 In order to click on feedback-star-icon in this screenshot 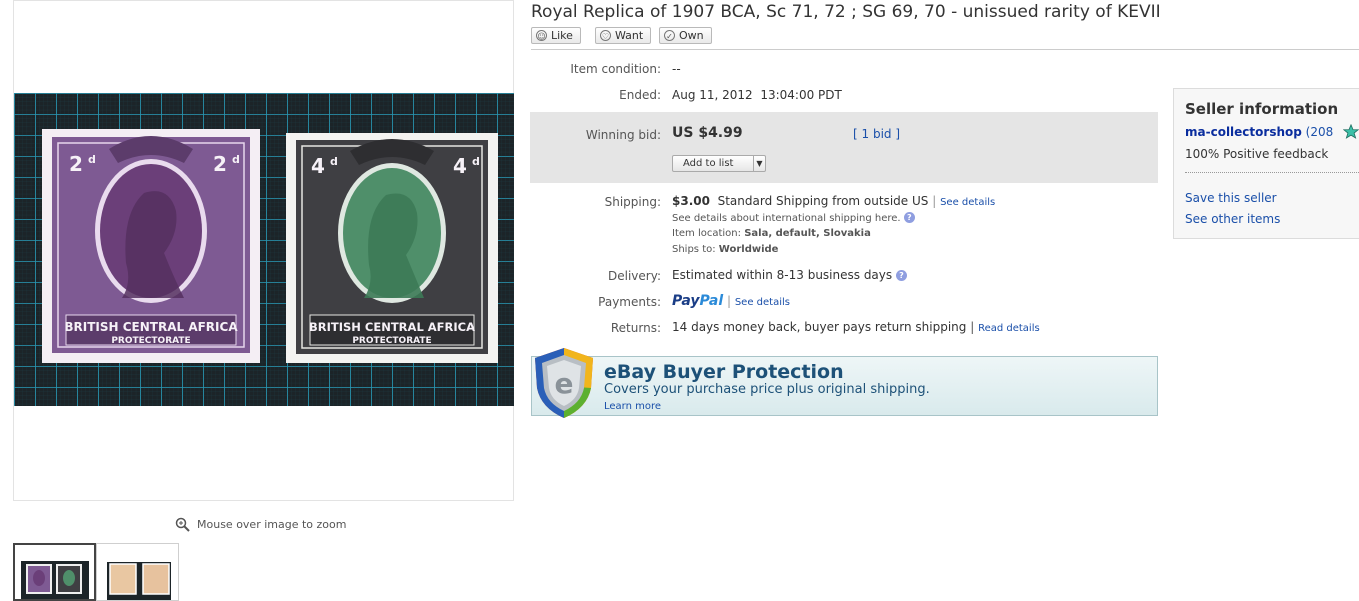, I will do `click(1350, 131)`.